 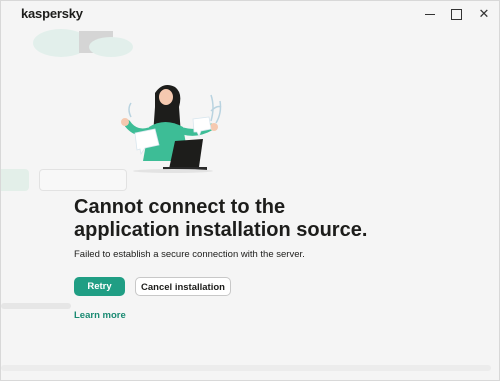 I want to click on maximize-button, so click(x=456, y=14).